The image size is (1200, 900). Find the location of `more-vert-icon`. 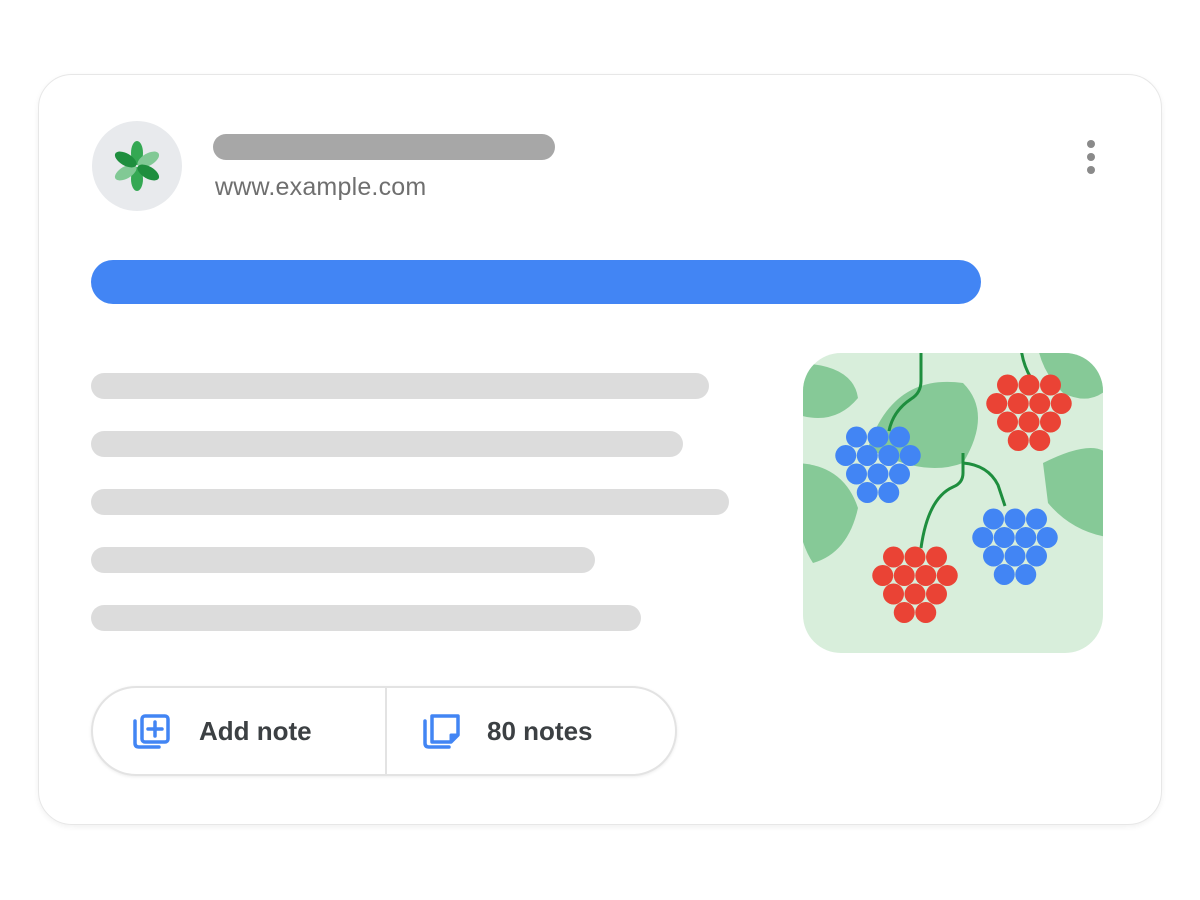

more-vert-icon is located at coordinates (1091, 157).